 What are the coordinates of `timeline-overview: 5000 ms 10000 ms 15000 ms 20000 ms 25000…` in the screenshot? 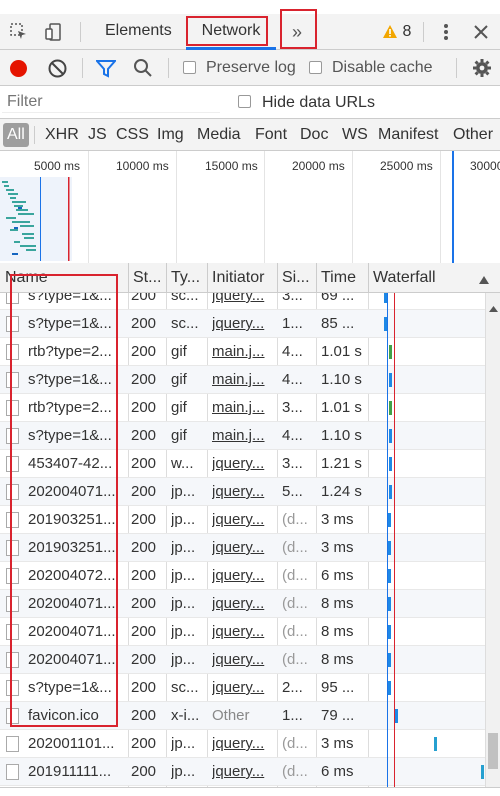 It's located at (250, 209).